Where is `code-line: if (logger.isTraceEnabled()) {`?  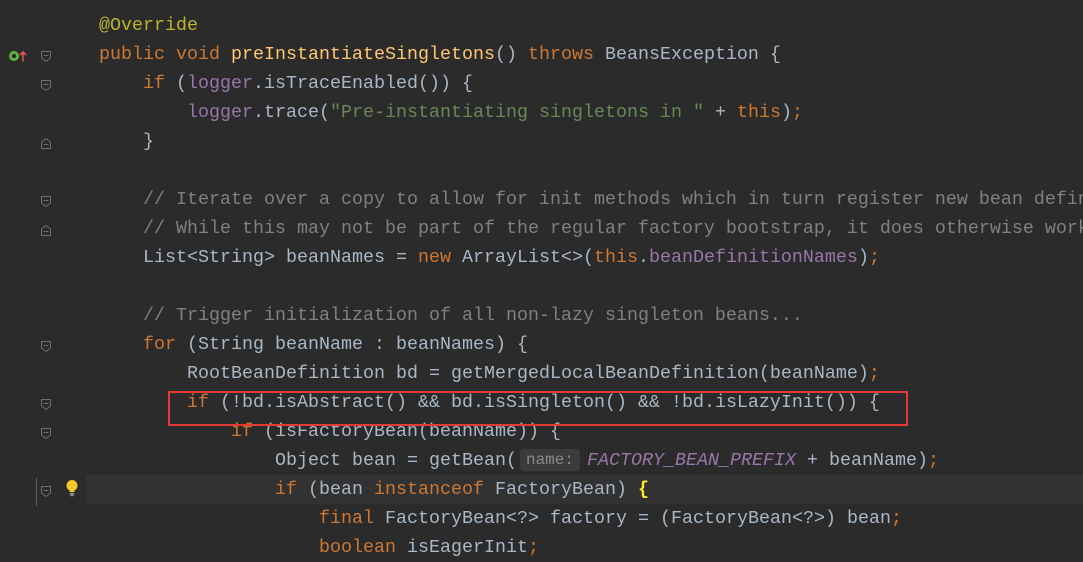
code-line: if (logger.isTraceEnabled()) { is located at coordinates (591, 83).